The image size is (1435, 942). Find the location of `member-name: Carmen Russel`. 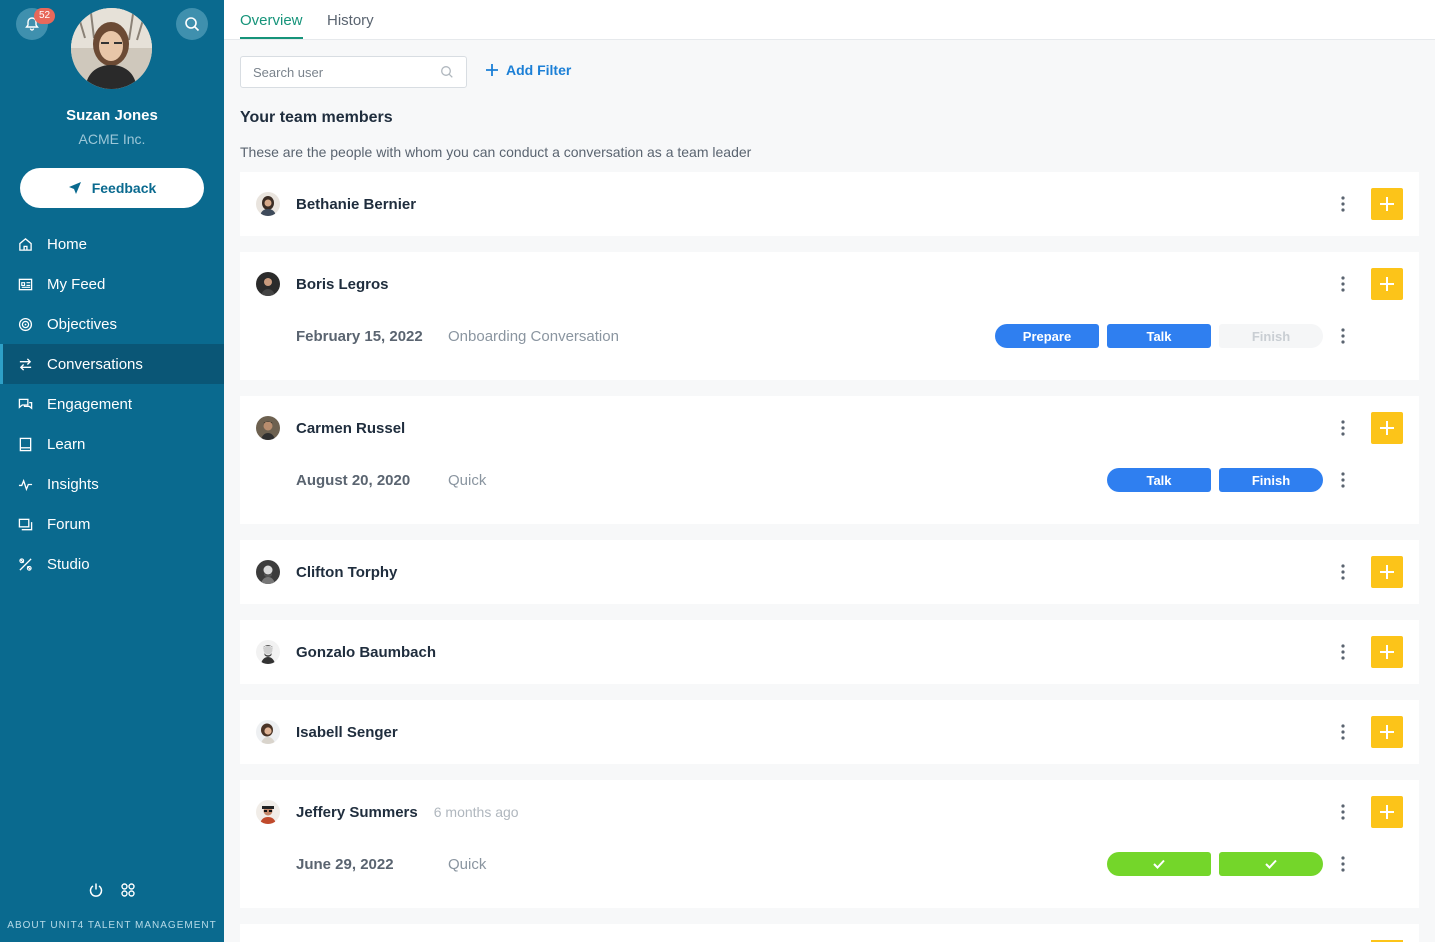

member-name: Carmen Russel is located at coordinates (350, 428).